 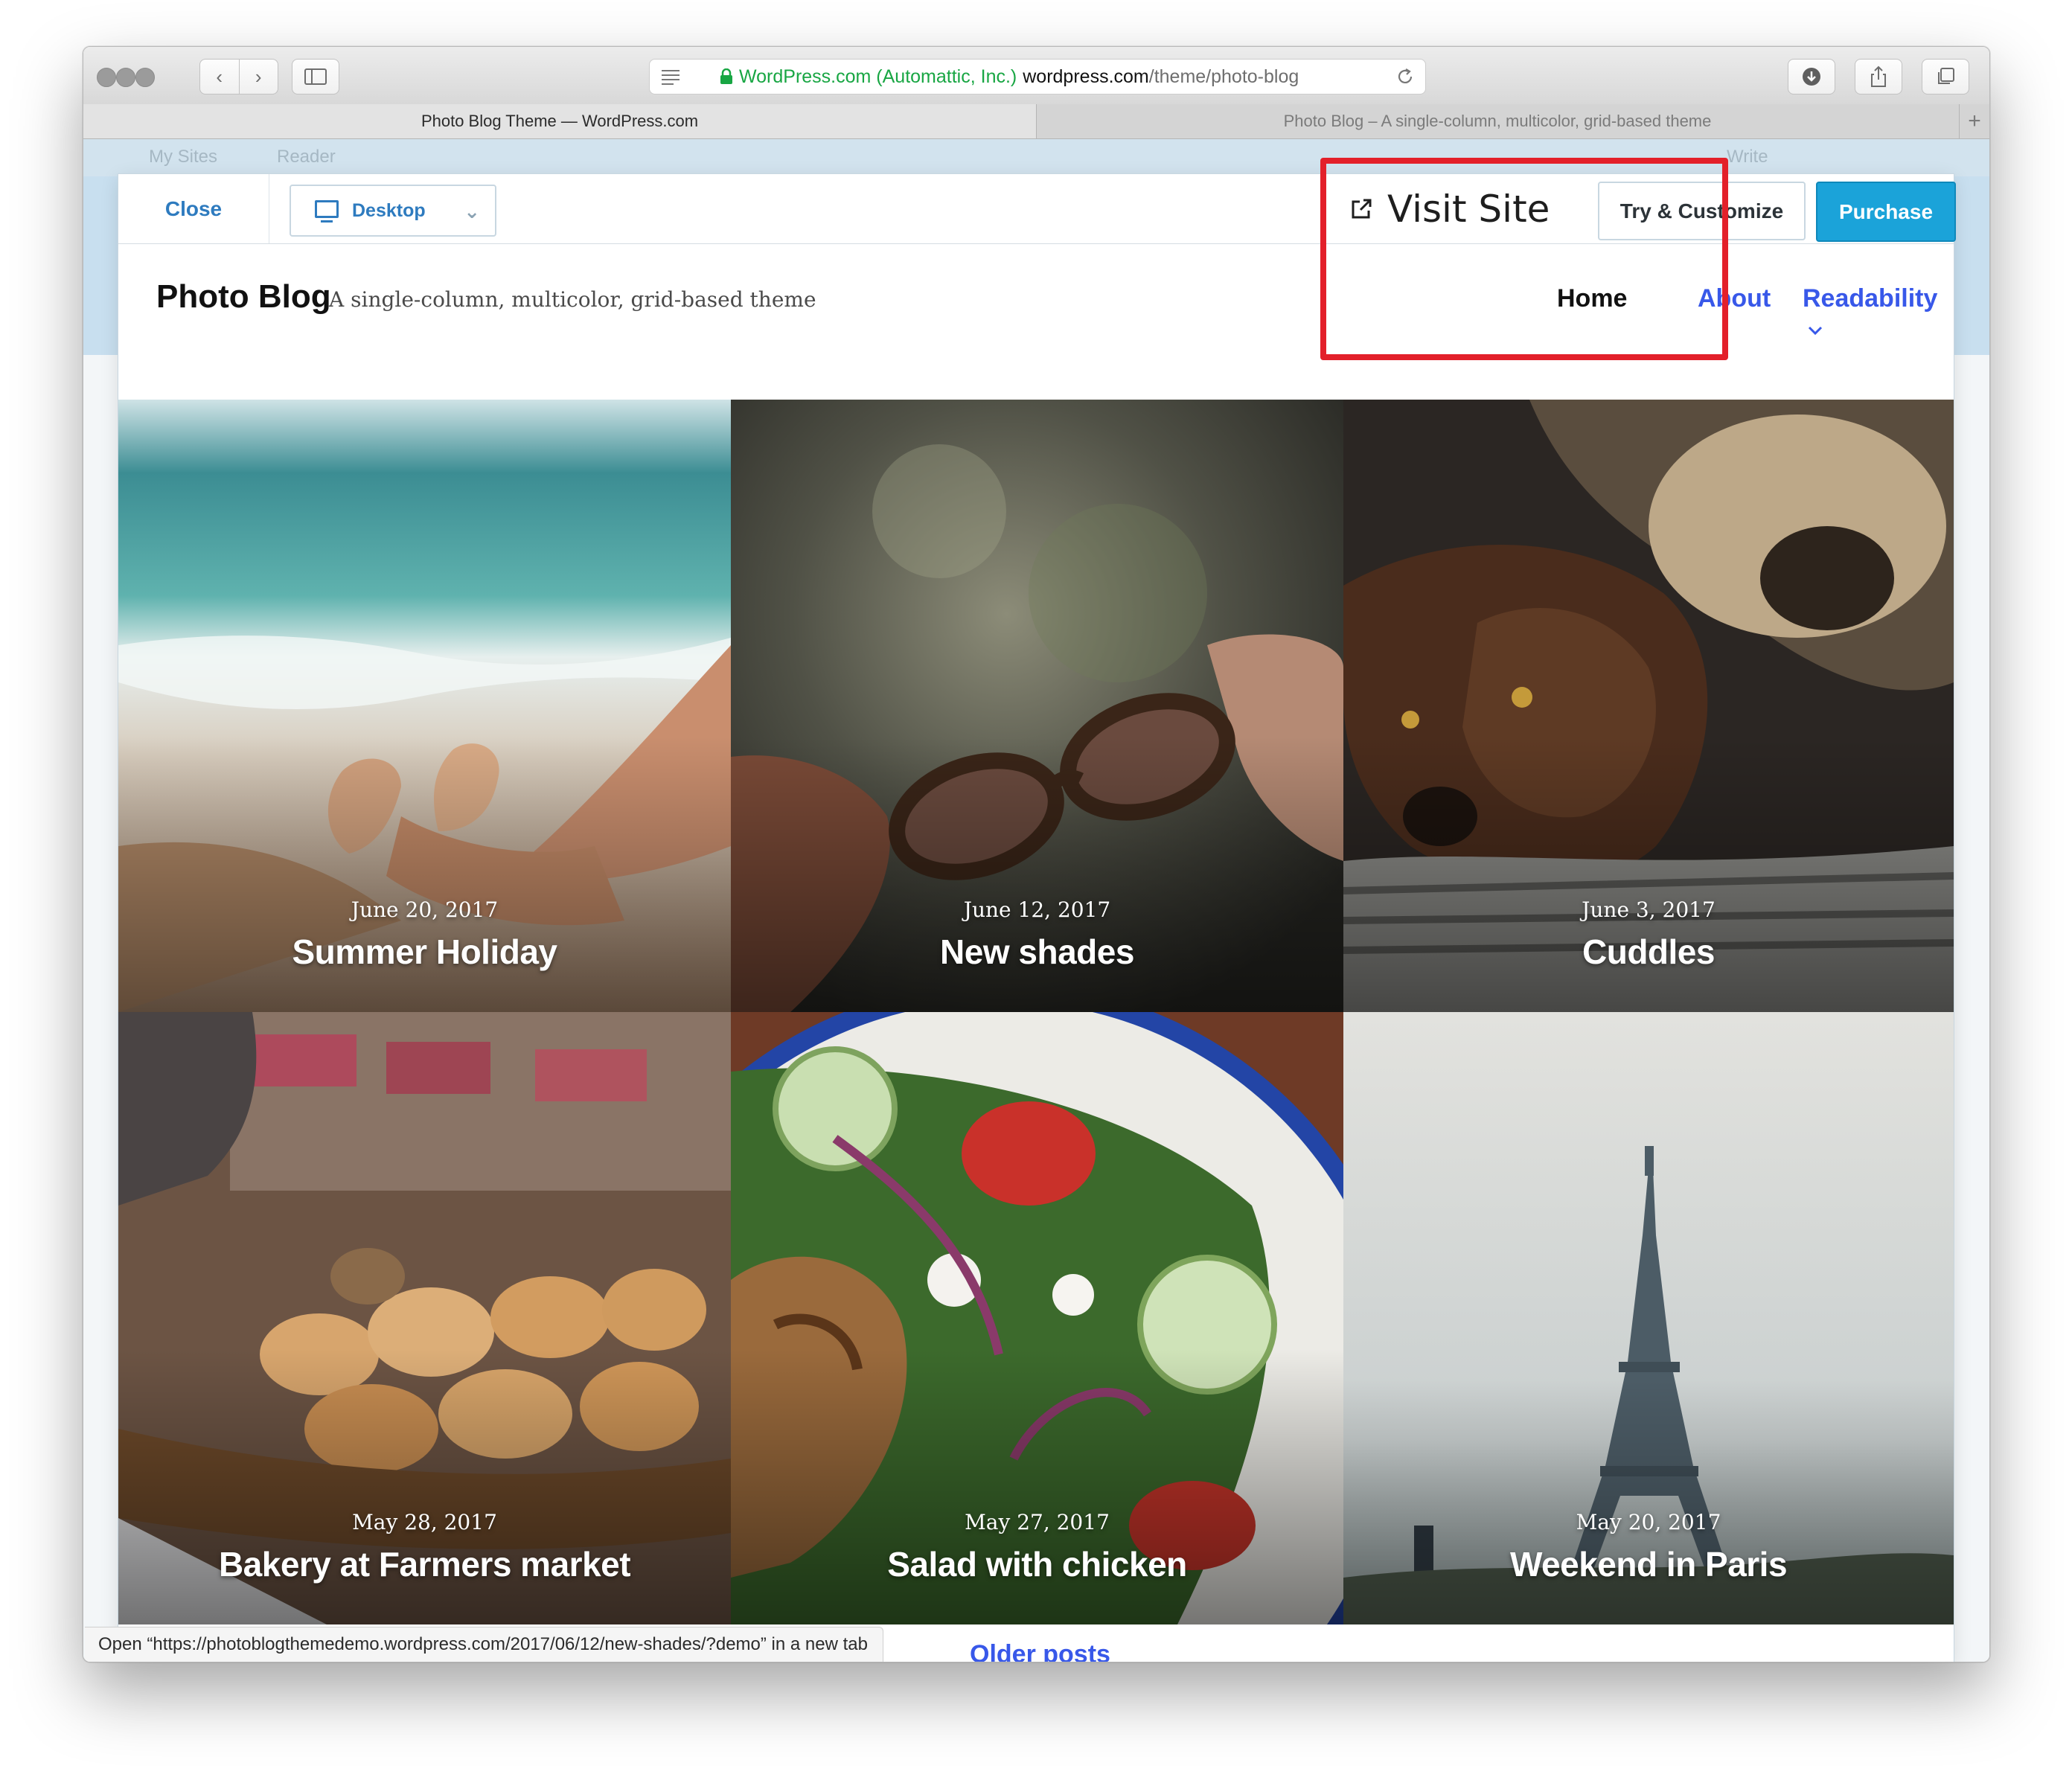 What do you see at coordinates (1223, 76) in the screenshot?
I see `url-path: /theme/photo-blog` at bounding box center [1223, 76].